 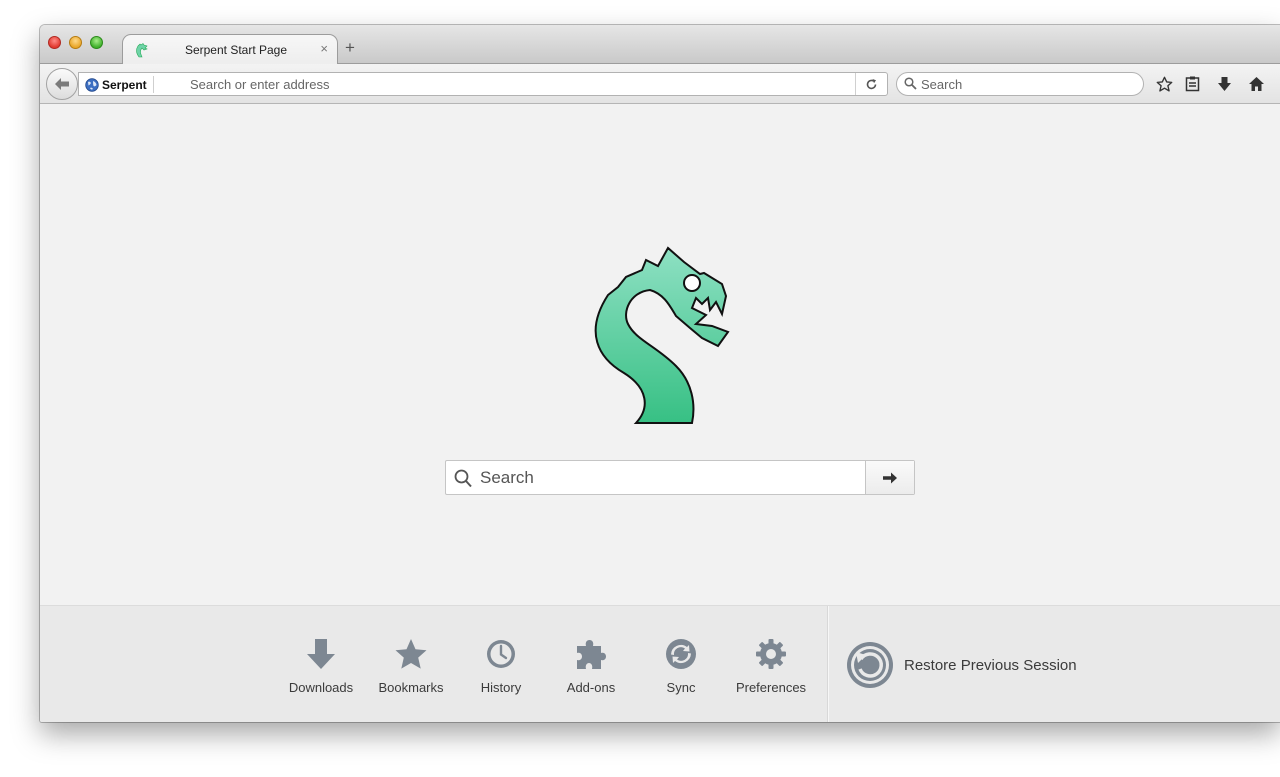 I want to click on start-page-search-input, so click(x=670, y=478).